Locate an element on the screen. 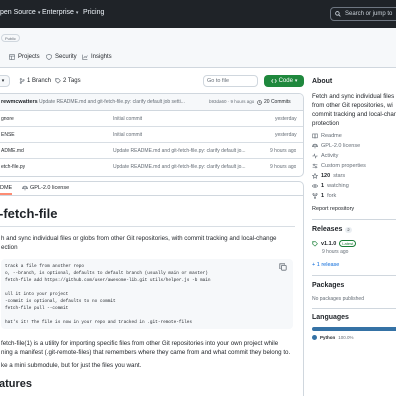 The image size is (396, 396). tab-projects: Projects is located at coordinates (24, 57).